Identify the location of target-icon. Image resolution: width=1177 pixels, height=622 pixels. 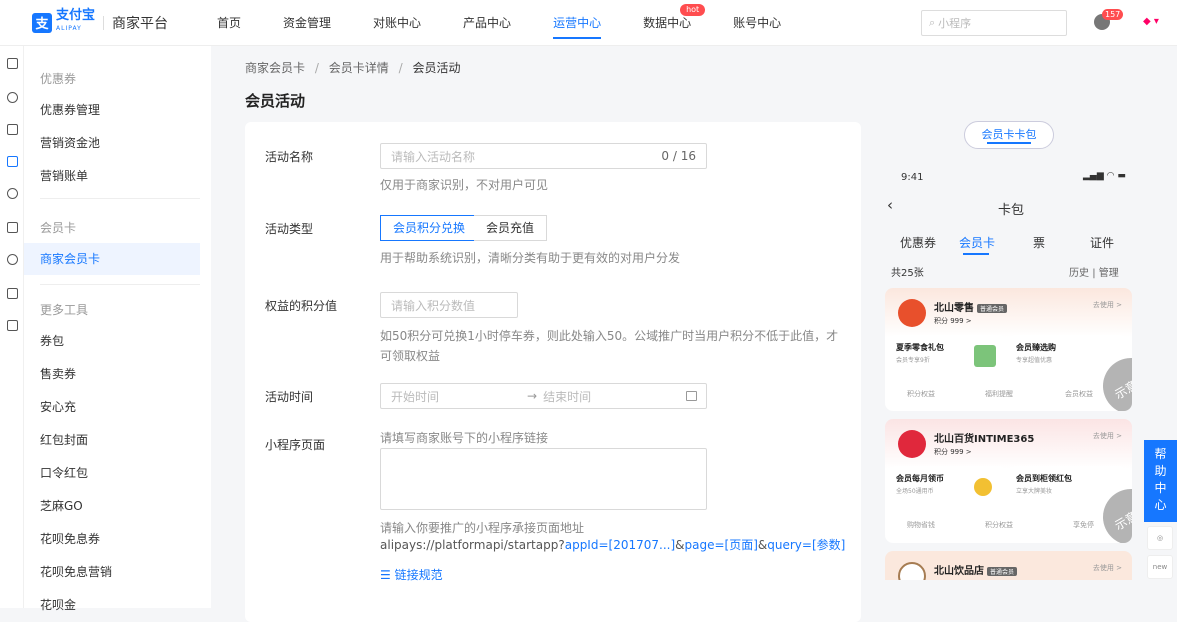
(12, 259).